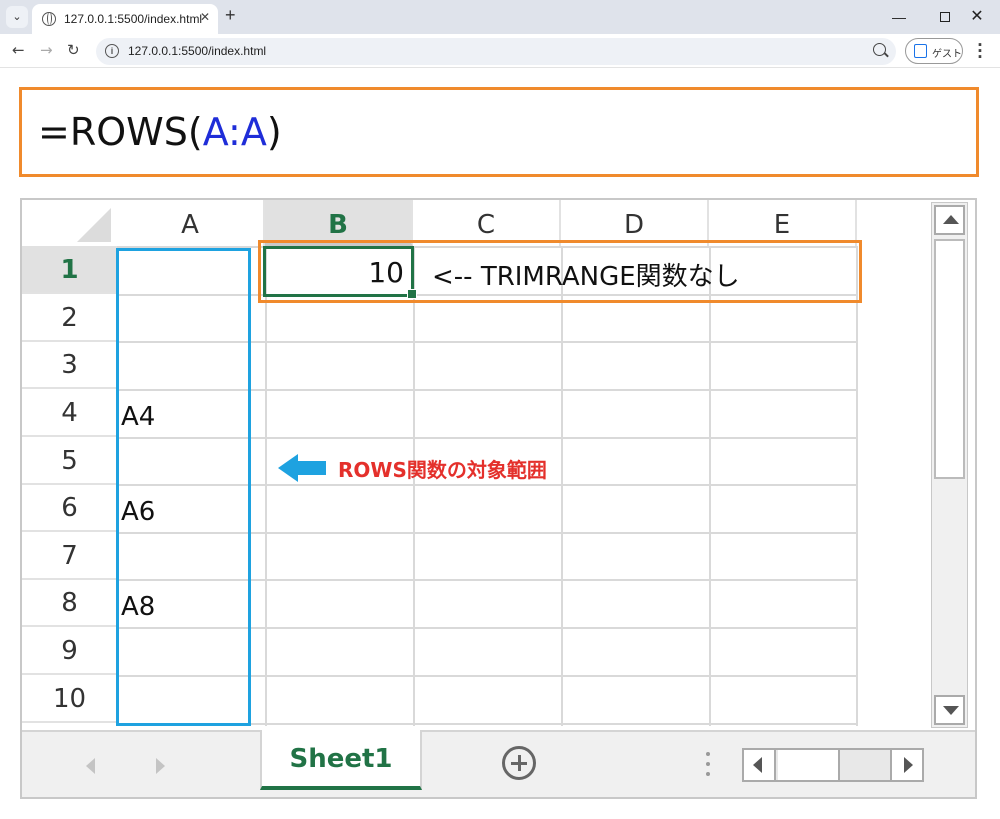 The width and height of the screenshot is (1000, 819). What do you see at coordinates (920, 51) in the screenshot?
I see `profile-icon` at bounding box center [920, 51].